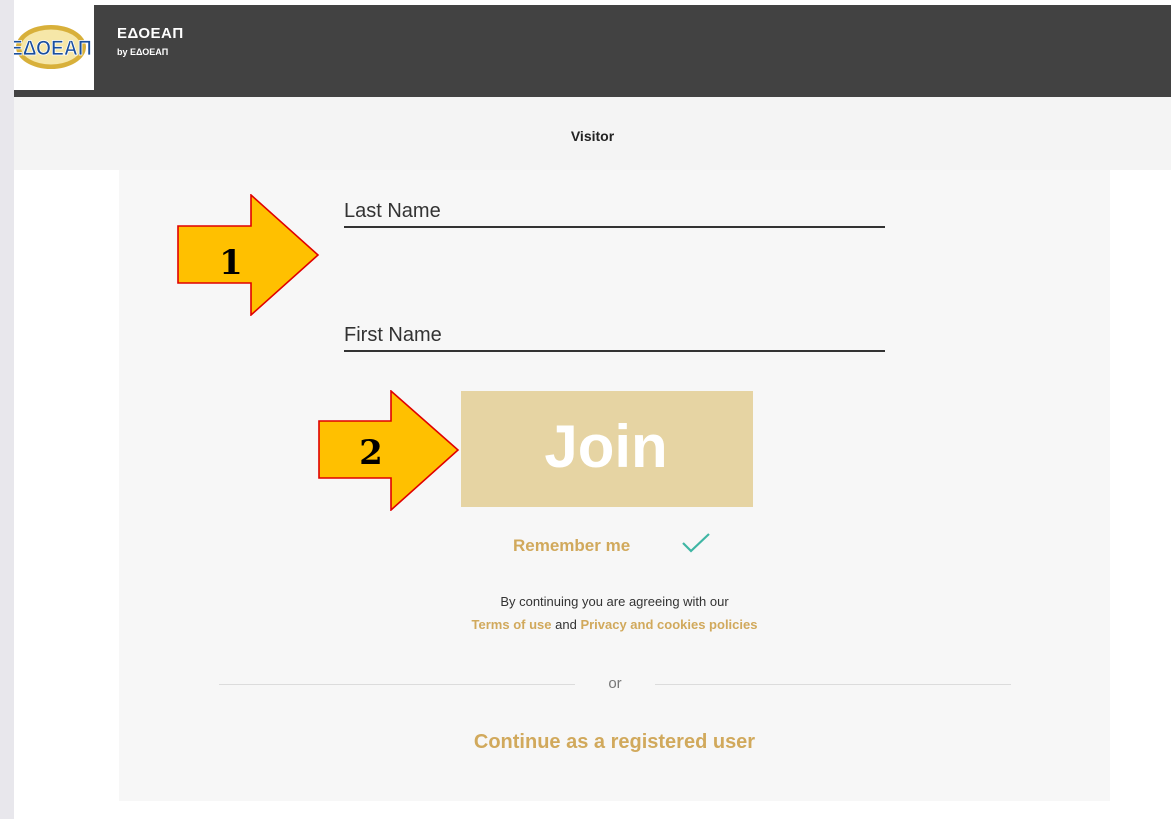 The image size is (1171, 819). I want to click on and-text: and, so click(566, 624).